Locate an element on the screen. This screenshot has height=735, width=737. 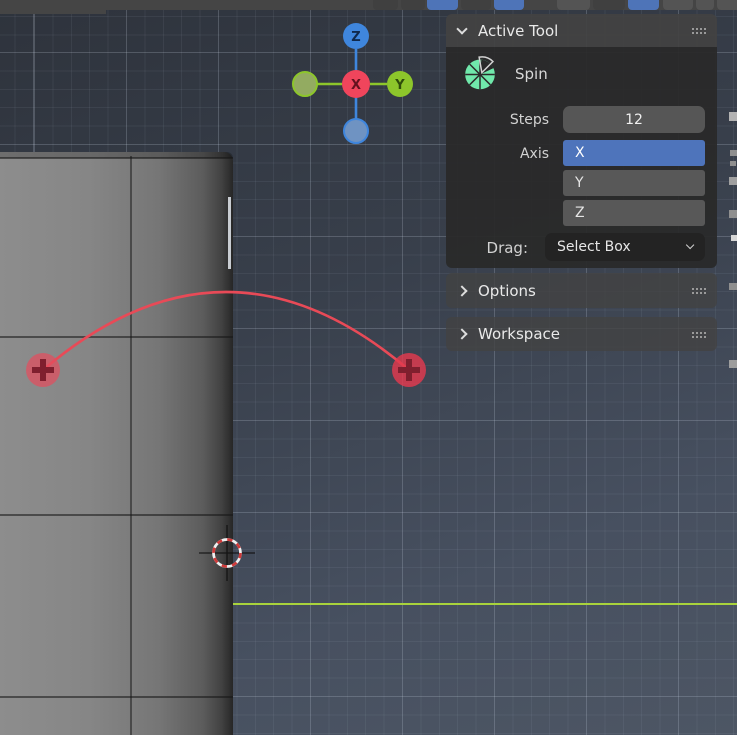
gizmo-axis-y: Y is located at coordinates (400, 84).